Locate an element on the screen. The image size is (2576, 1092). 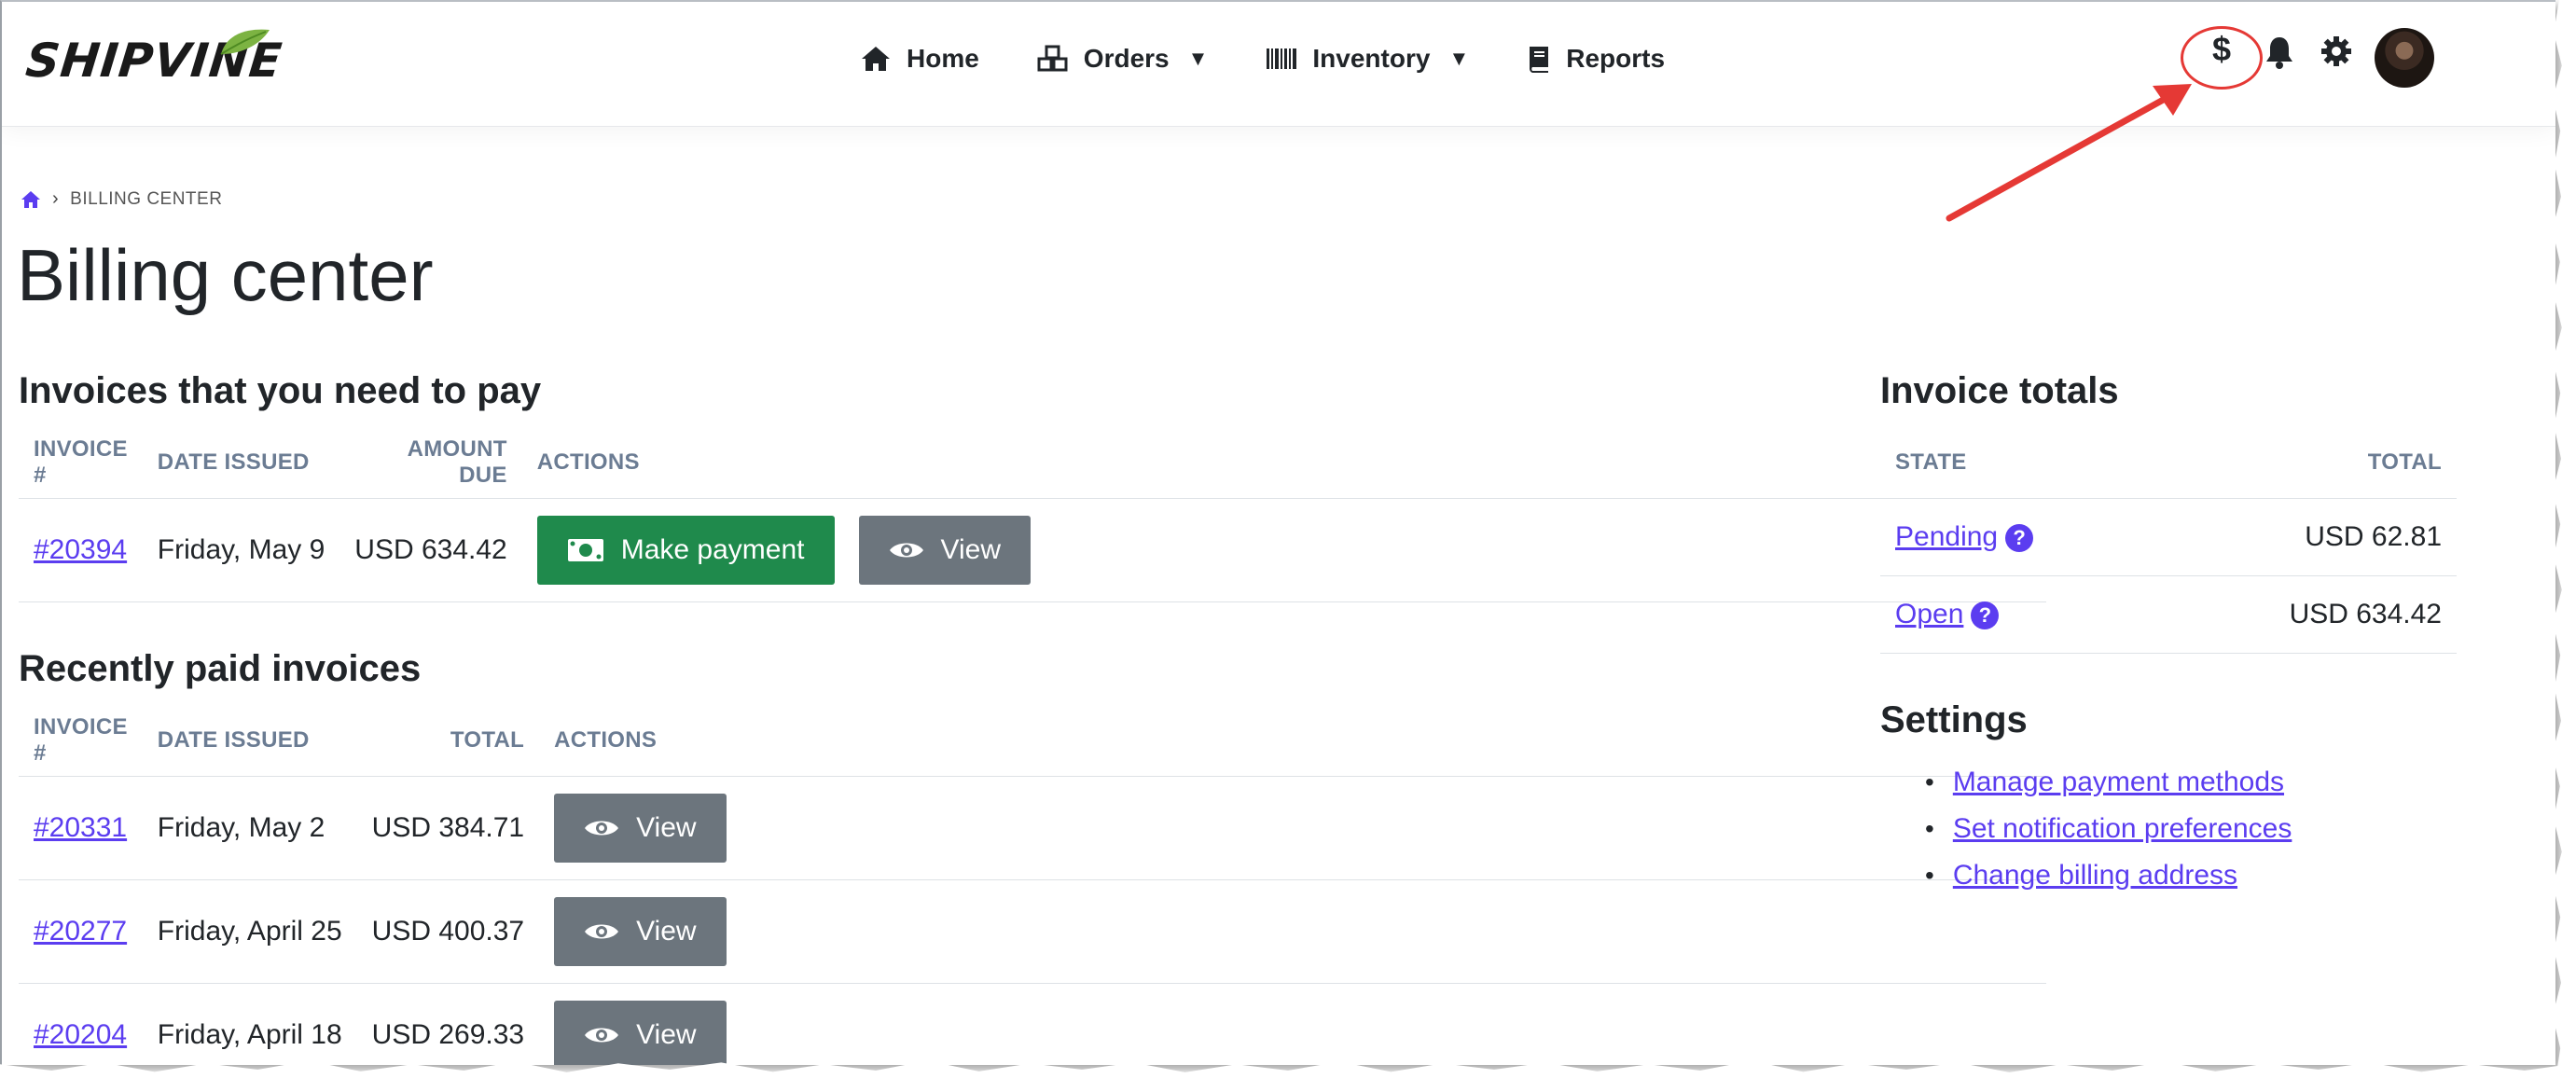
settings-heading: Settings is located at coordinates (1954, 719).